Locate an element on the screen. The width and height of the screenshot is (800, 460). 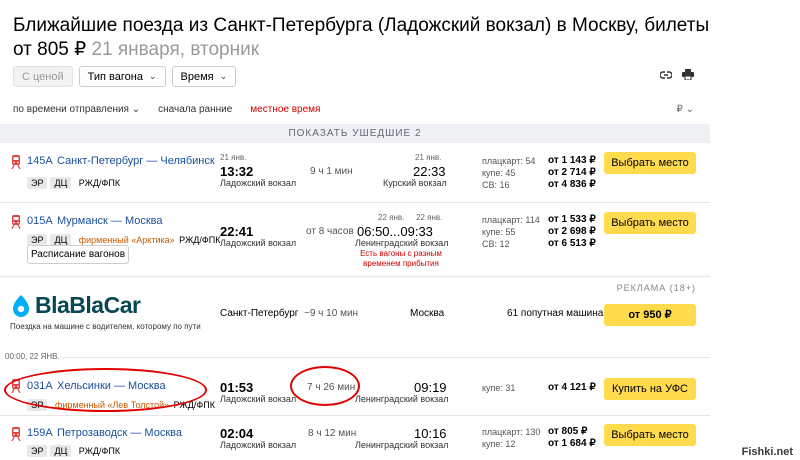
train-number: 015А is located at coordinates (40, 221).